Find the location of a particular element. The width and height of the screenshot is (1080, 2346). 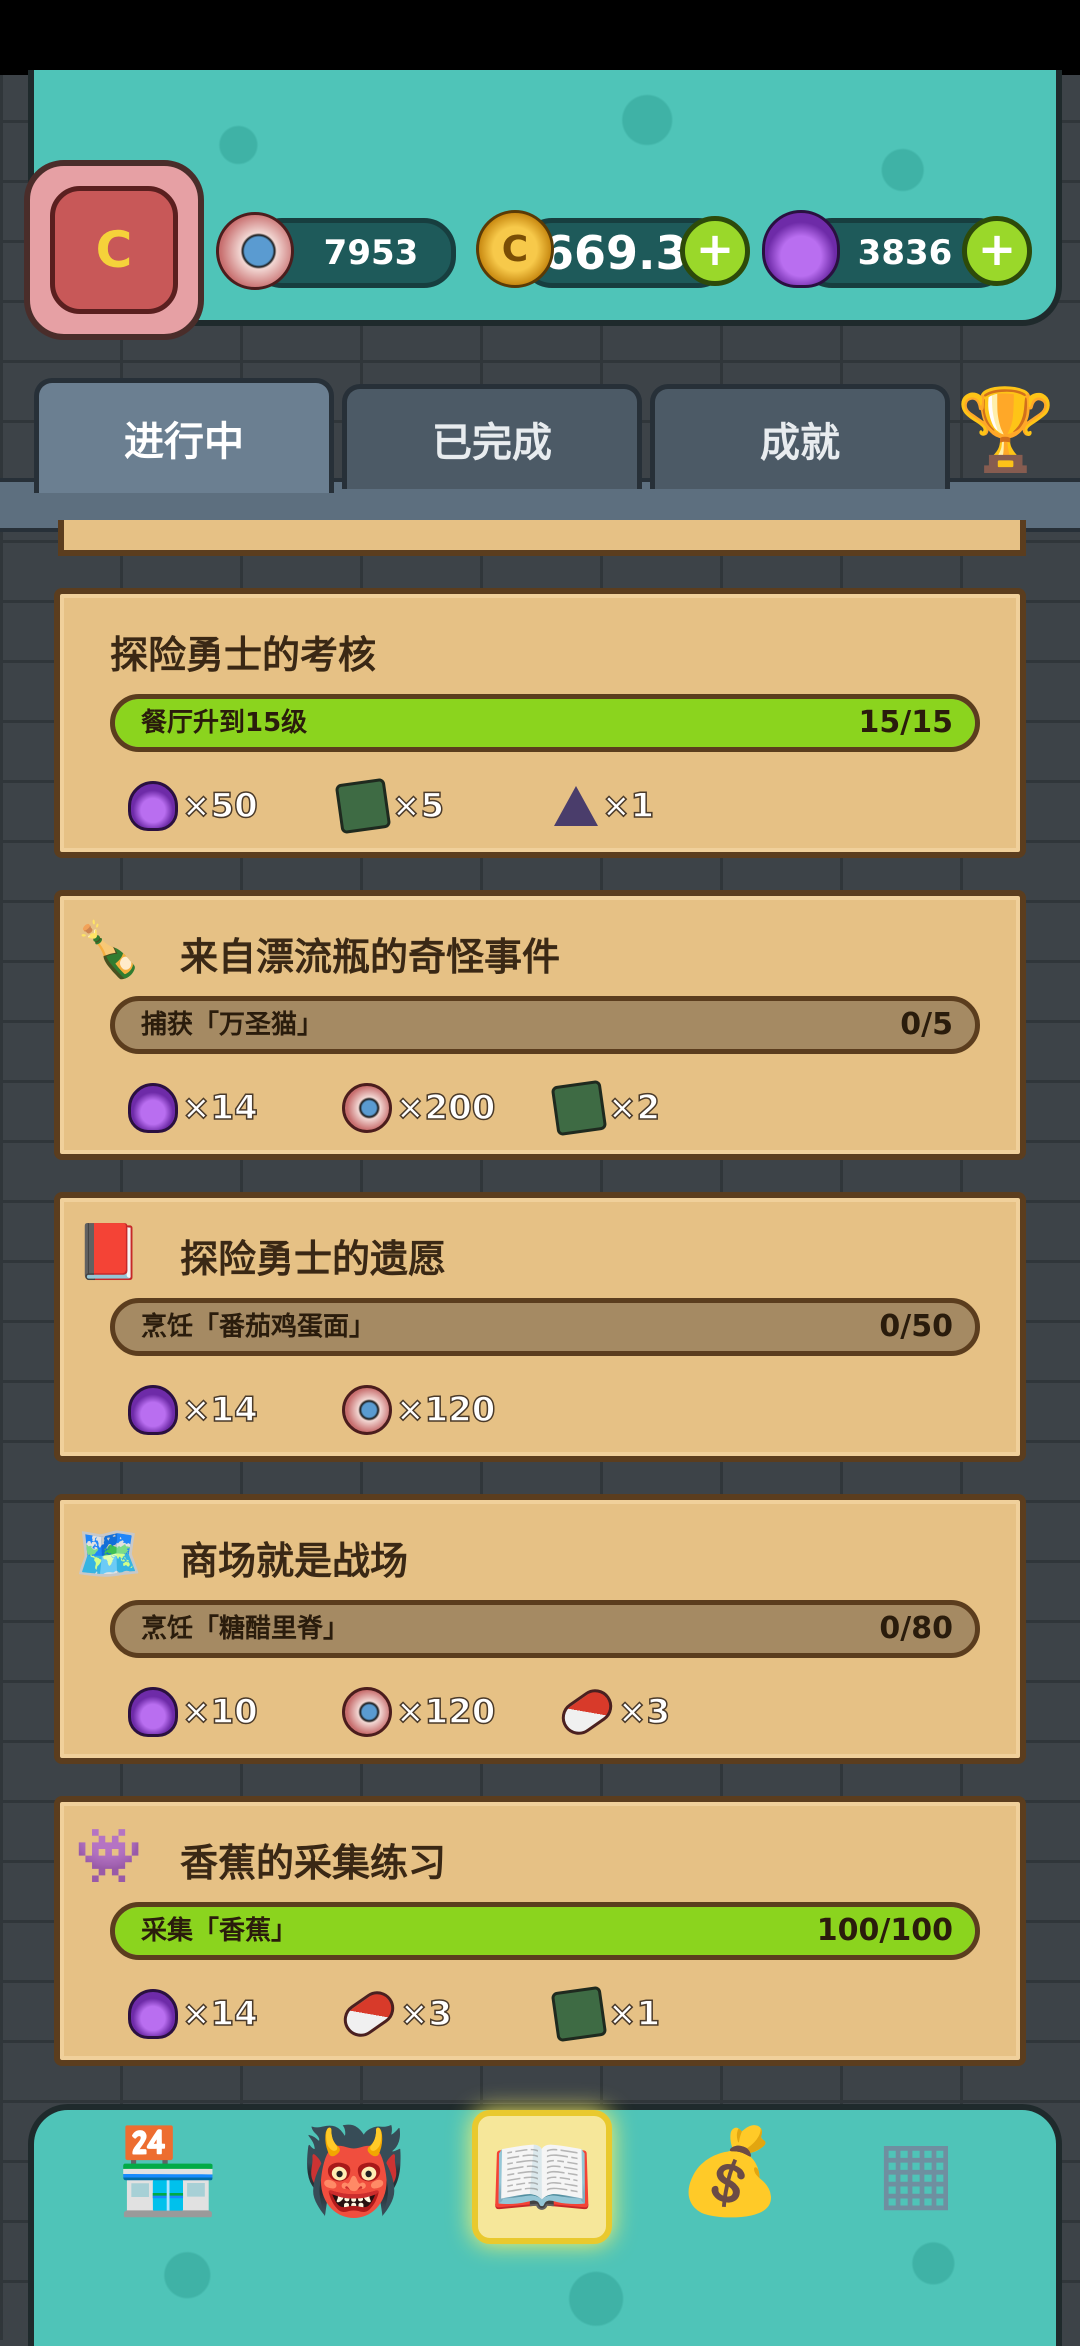

quest-count: 0/5 is located at coordinates (926, 1024).